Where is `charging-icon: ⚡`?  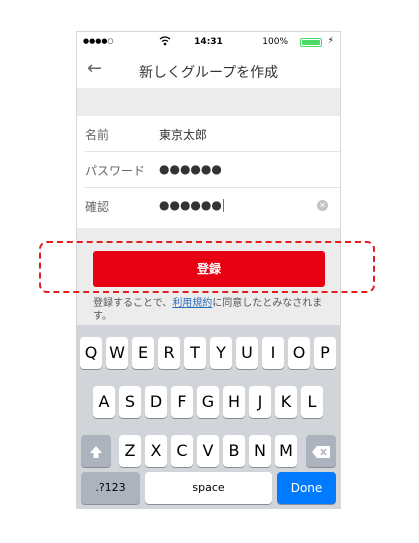
charging-icon: ⚡ is located at coordinates (330, 41).